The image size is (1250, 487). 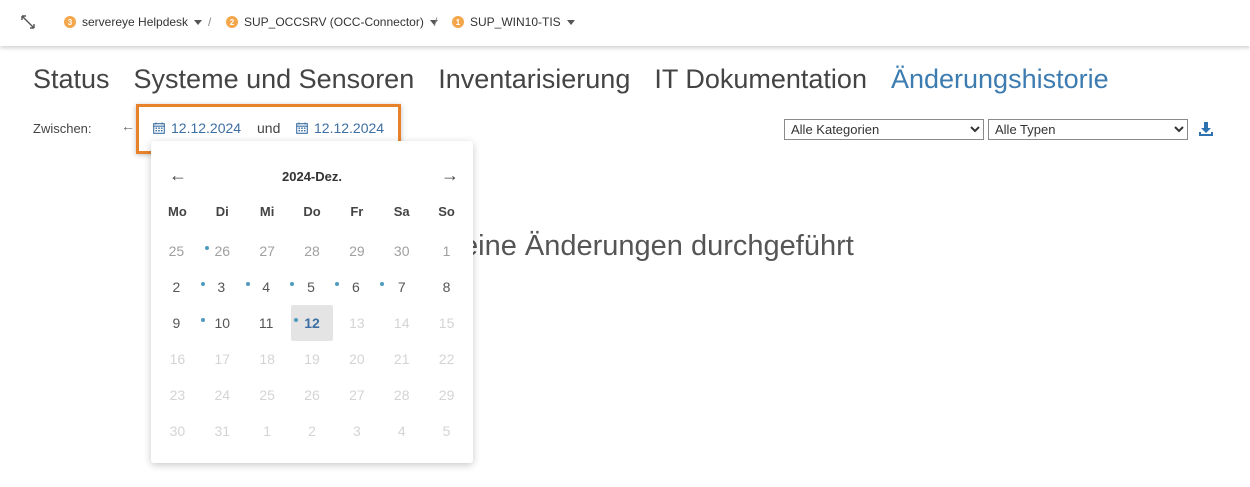 I want to click on level-badge: 2, so click(x=232, y=22).